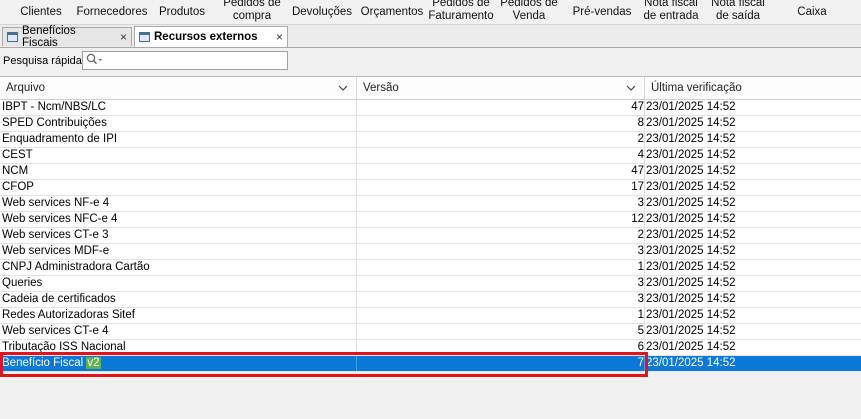  Describe the element at coordinates (25, 88) in the screenshot. I see `column-label: Arquivo` at that location.